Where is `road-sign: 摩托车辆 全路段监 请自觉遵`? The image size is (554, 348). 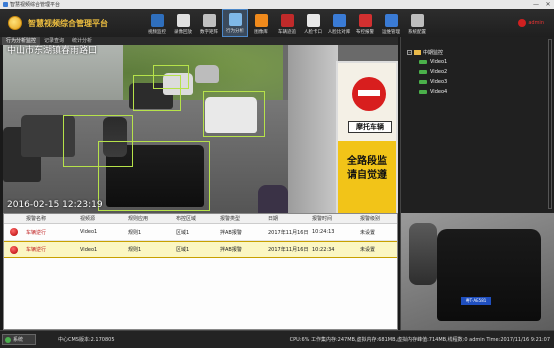 road-sign: 摩托车辆 全路段监 请自觉遵 is located at coordinates (367, 137).